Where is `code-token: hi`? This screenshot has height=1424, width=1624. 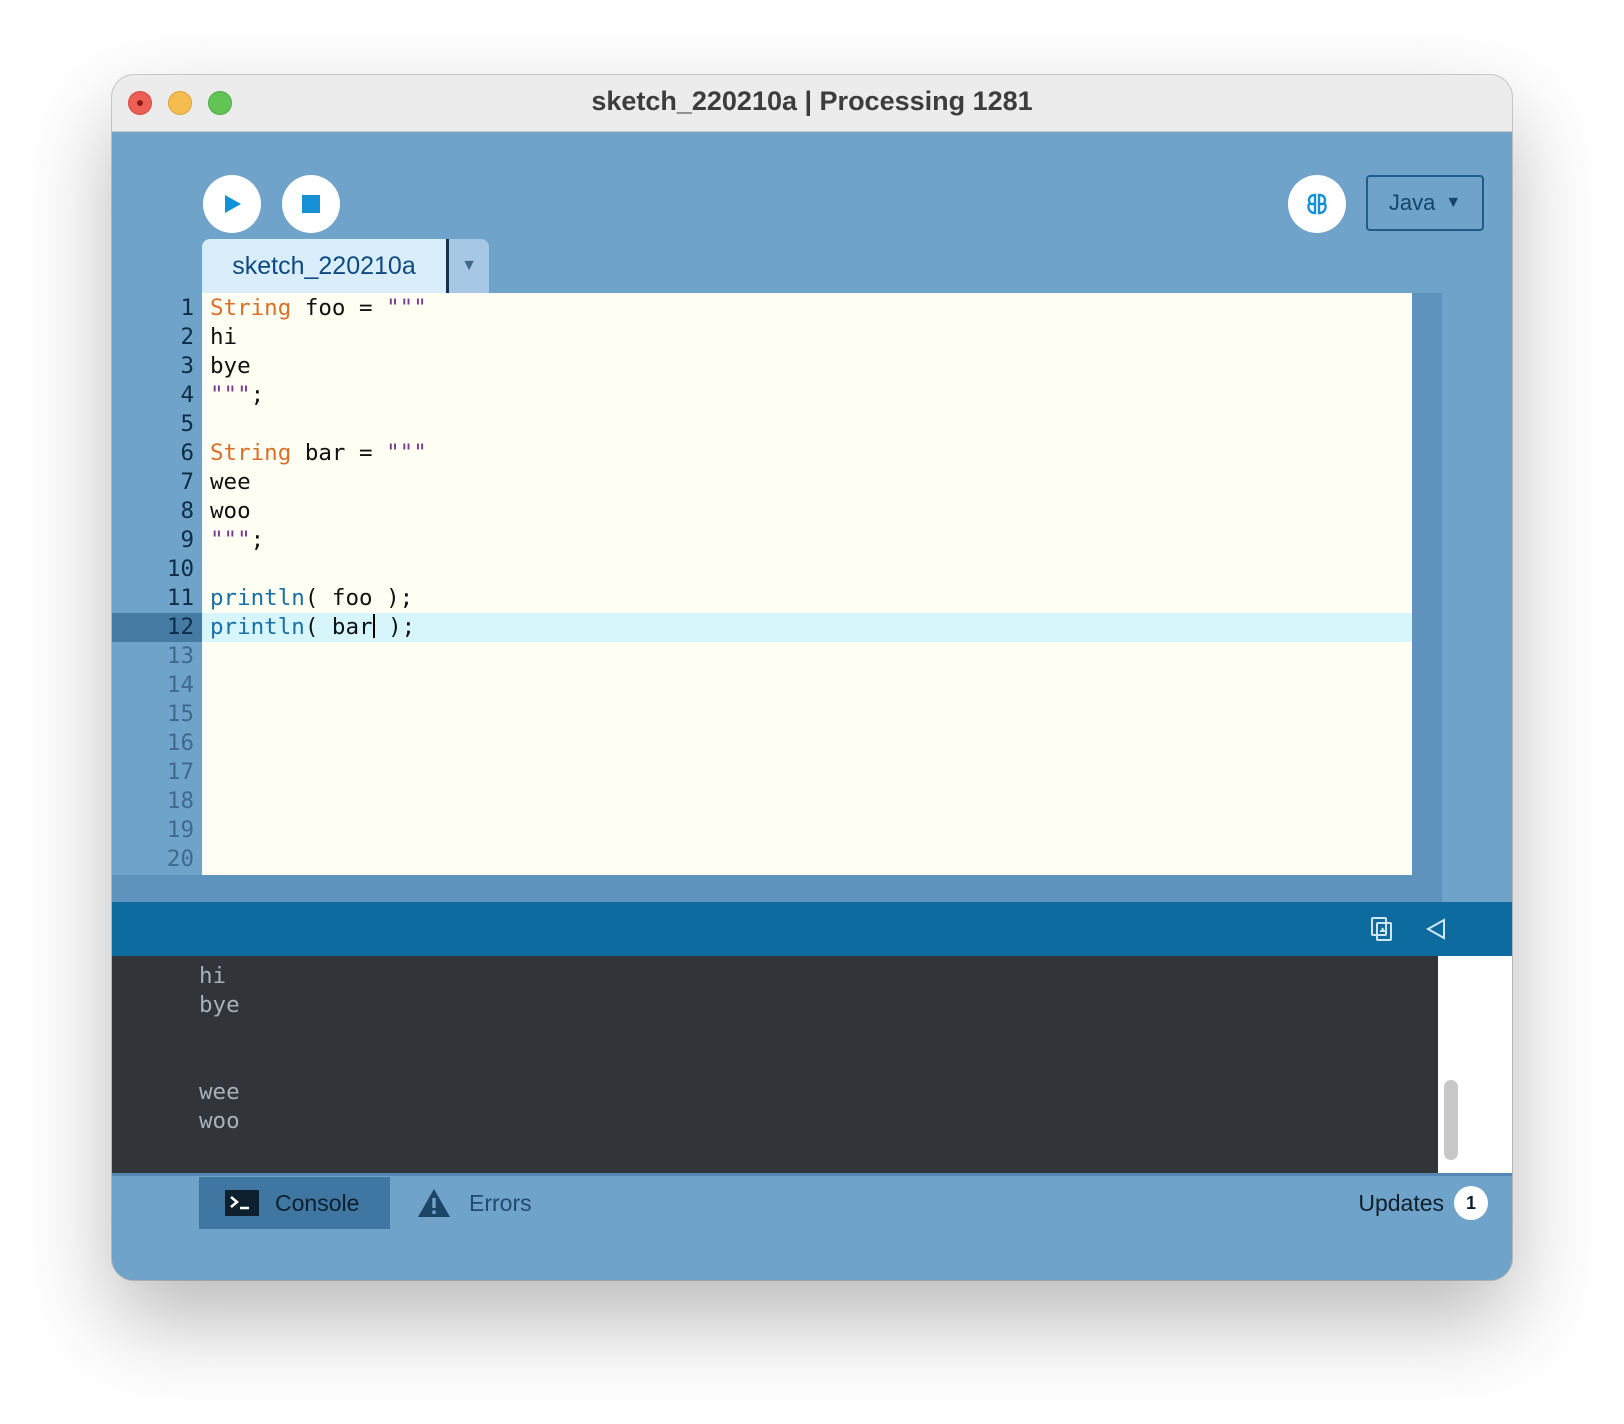 code-token: hi is located at coordinates (224, 337).